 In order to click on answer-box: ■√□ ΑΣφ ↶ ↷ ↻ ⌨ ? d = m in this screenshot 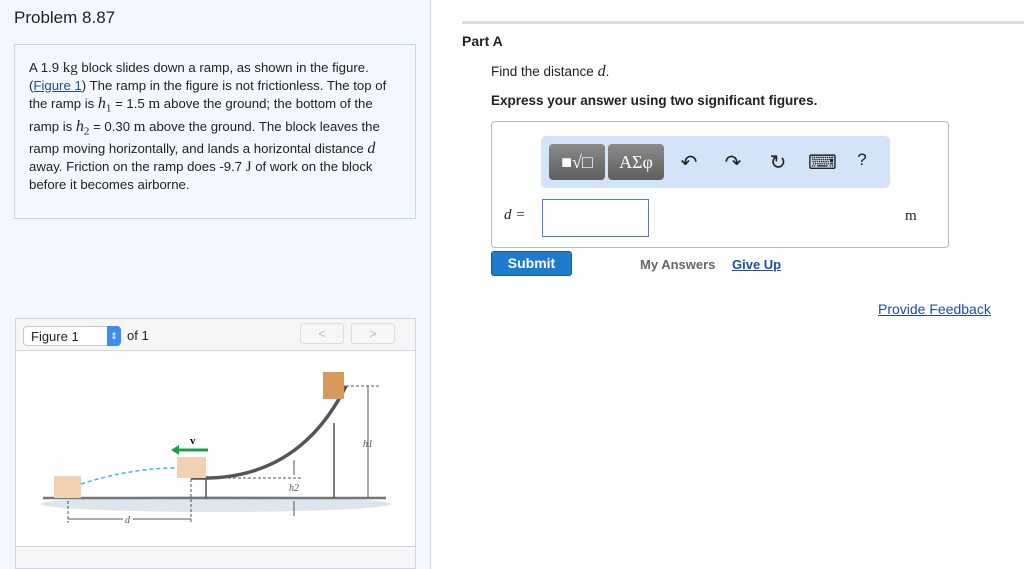, I will do `click(720, 184)`.